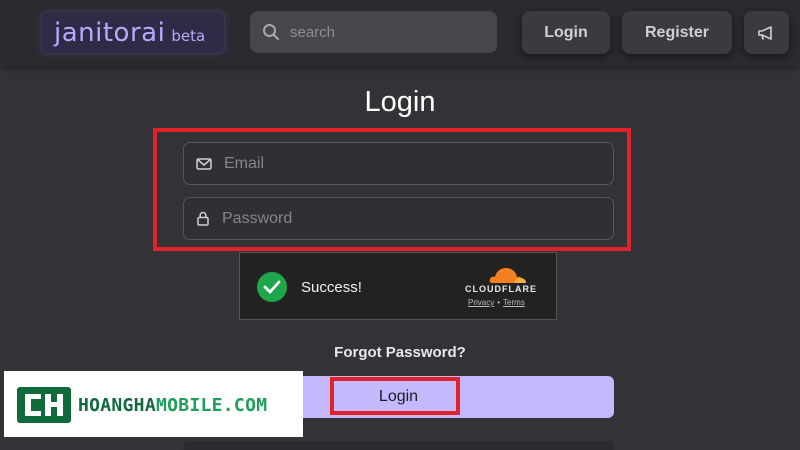  I want to click on cloudflare-links: Privacy • Terms, so click(496, 302).